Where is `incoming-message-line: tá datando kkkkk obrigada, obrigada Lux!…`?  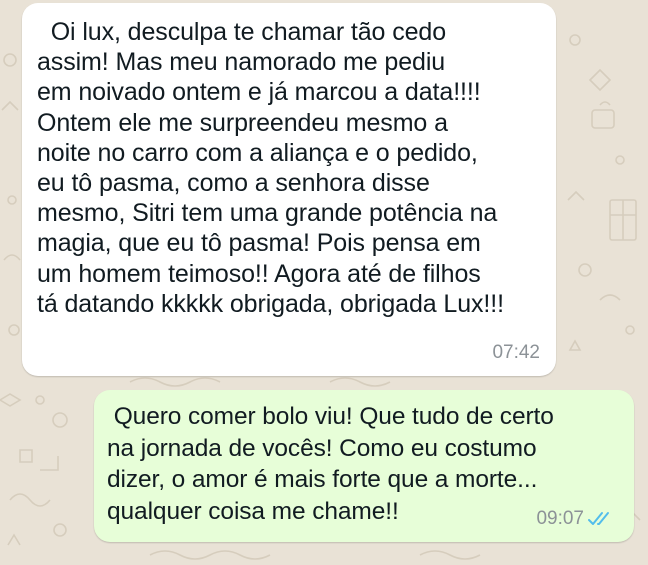 incoming-message-line: tá datando kkkkk obrigada, obrigada Lux!… is located at coordinates (270, 303).